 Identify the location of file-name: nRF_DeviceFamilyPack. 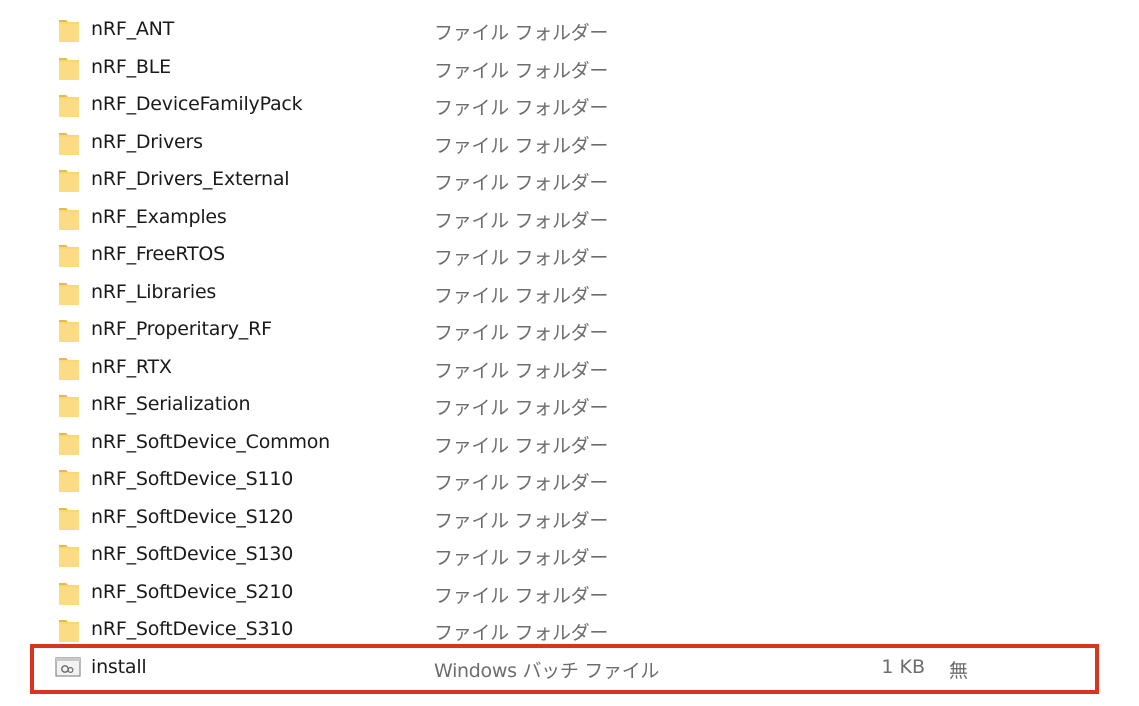
(197, 104).